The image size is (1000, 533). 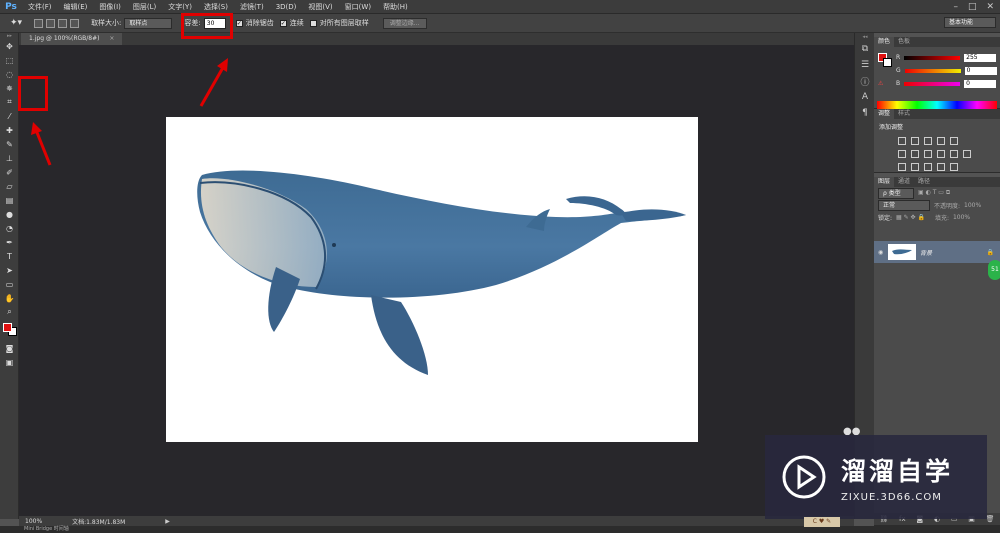 I want to click on color-spectrum, so click(x=937, y=105).